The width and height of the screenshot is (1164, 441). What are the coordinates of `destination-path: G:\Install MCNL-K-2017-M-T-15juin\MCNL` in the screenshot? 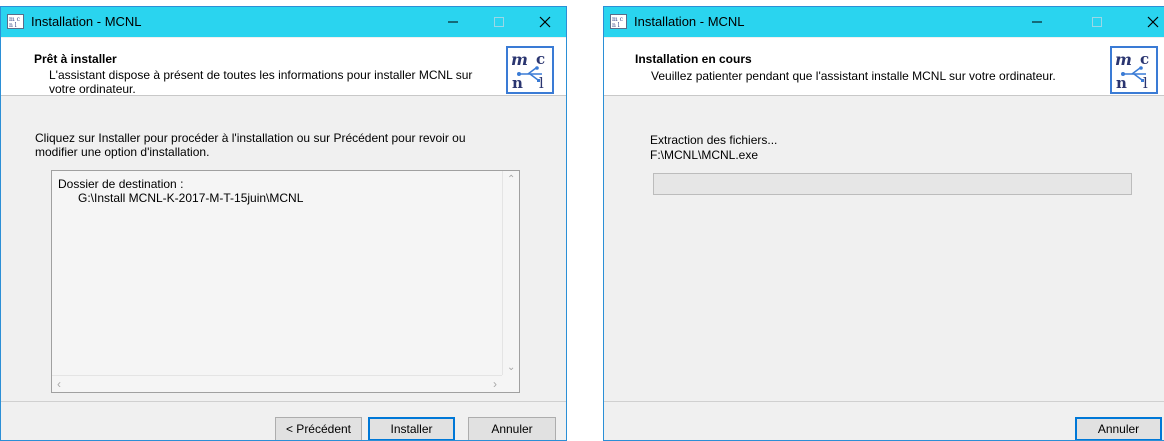 It's located at (191, 198).